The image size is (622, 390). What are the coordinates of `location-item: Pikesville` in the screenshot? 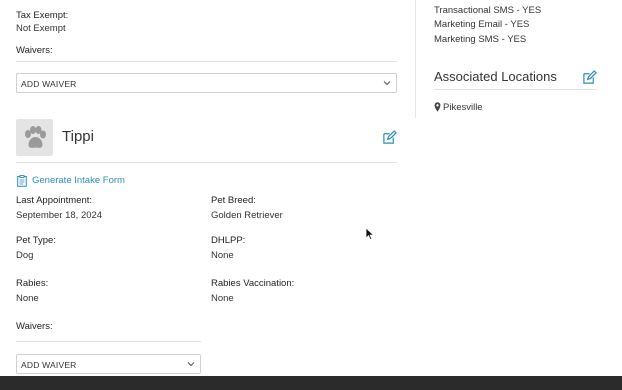 It's located at (463, 107).